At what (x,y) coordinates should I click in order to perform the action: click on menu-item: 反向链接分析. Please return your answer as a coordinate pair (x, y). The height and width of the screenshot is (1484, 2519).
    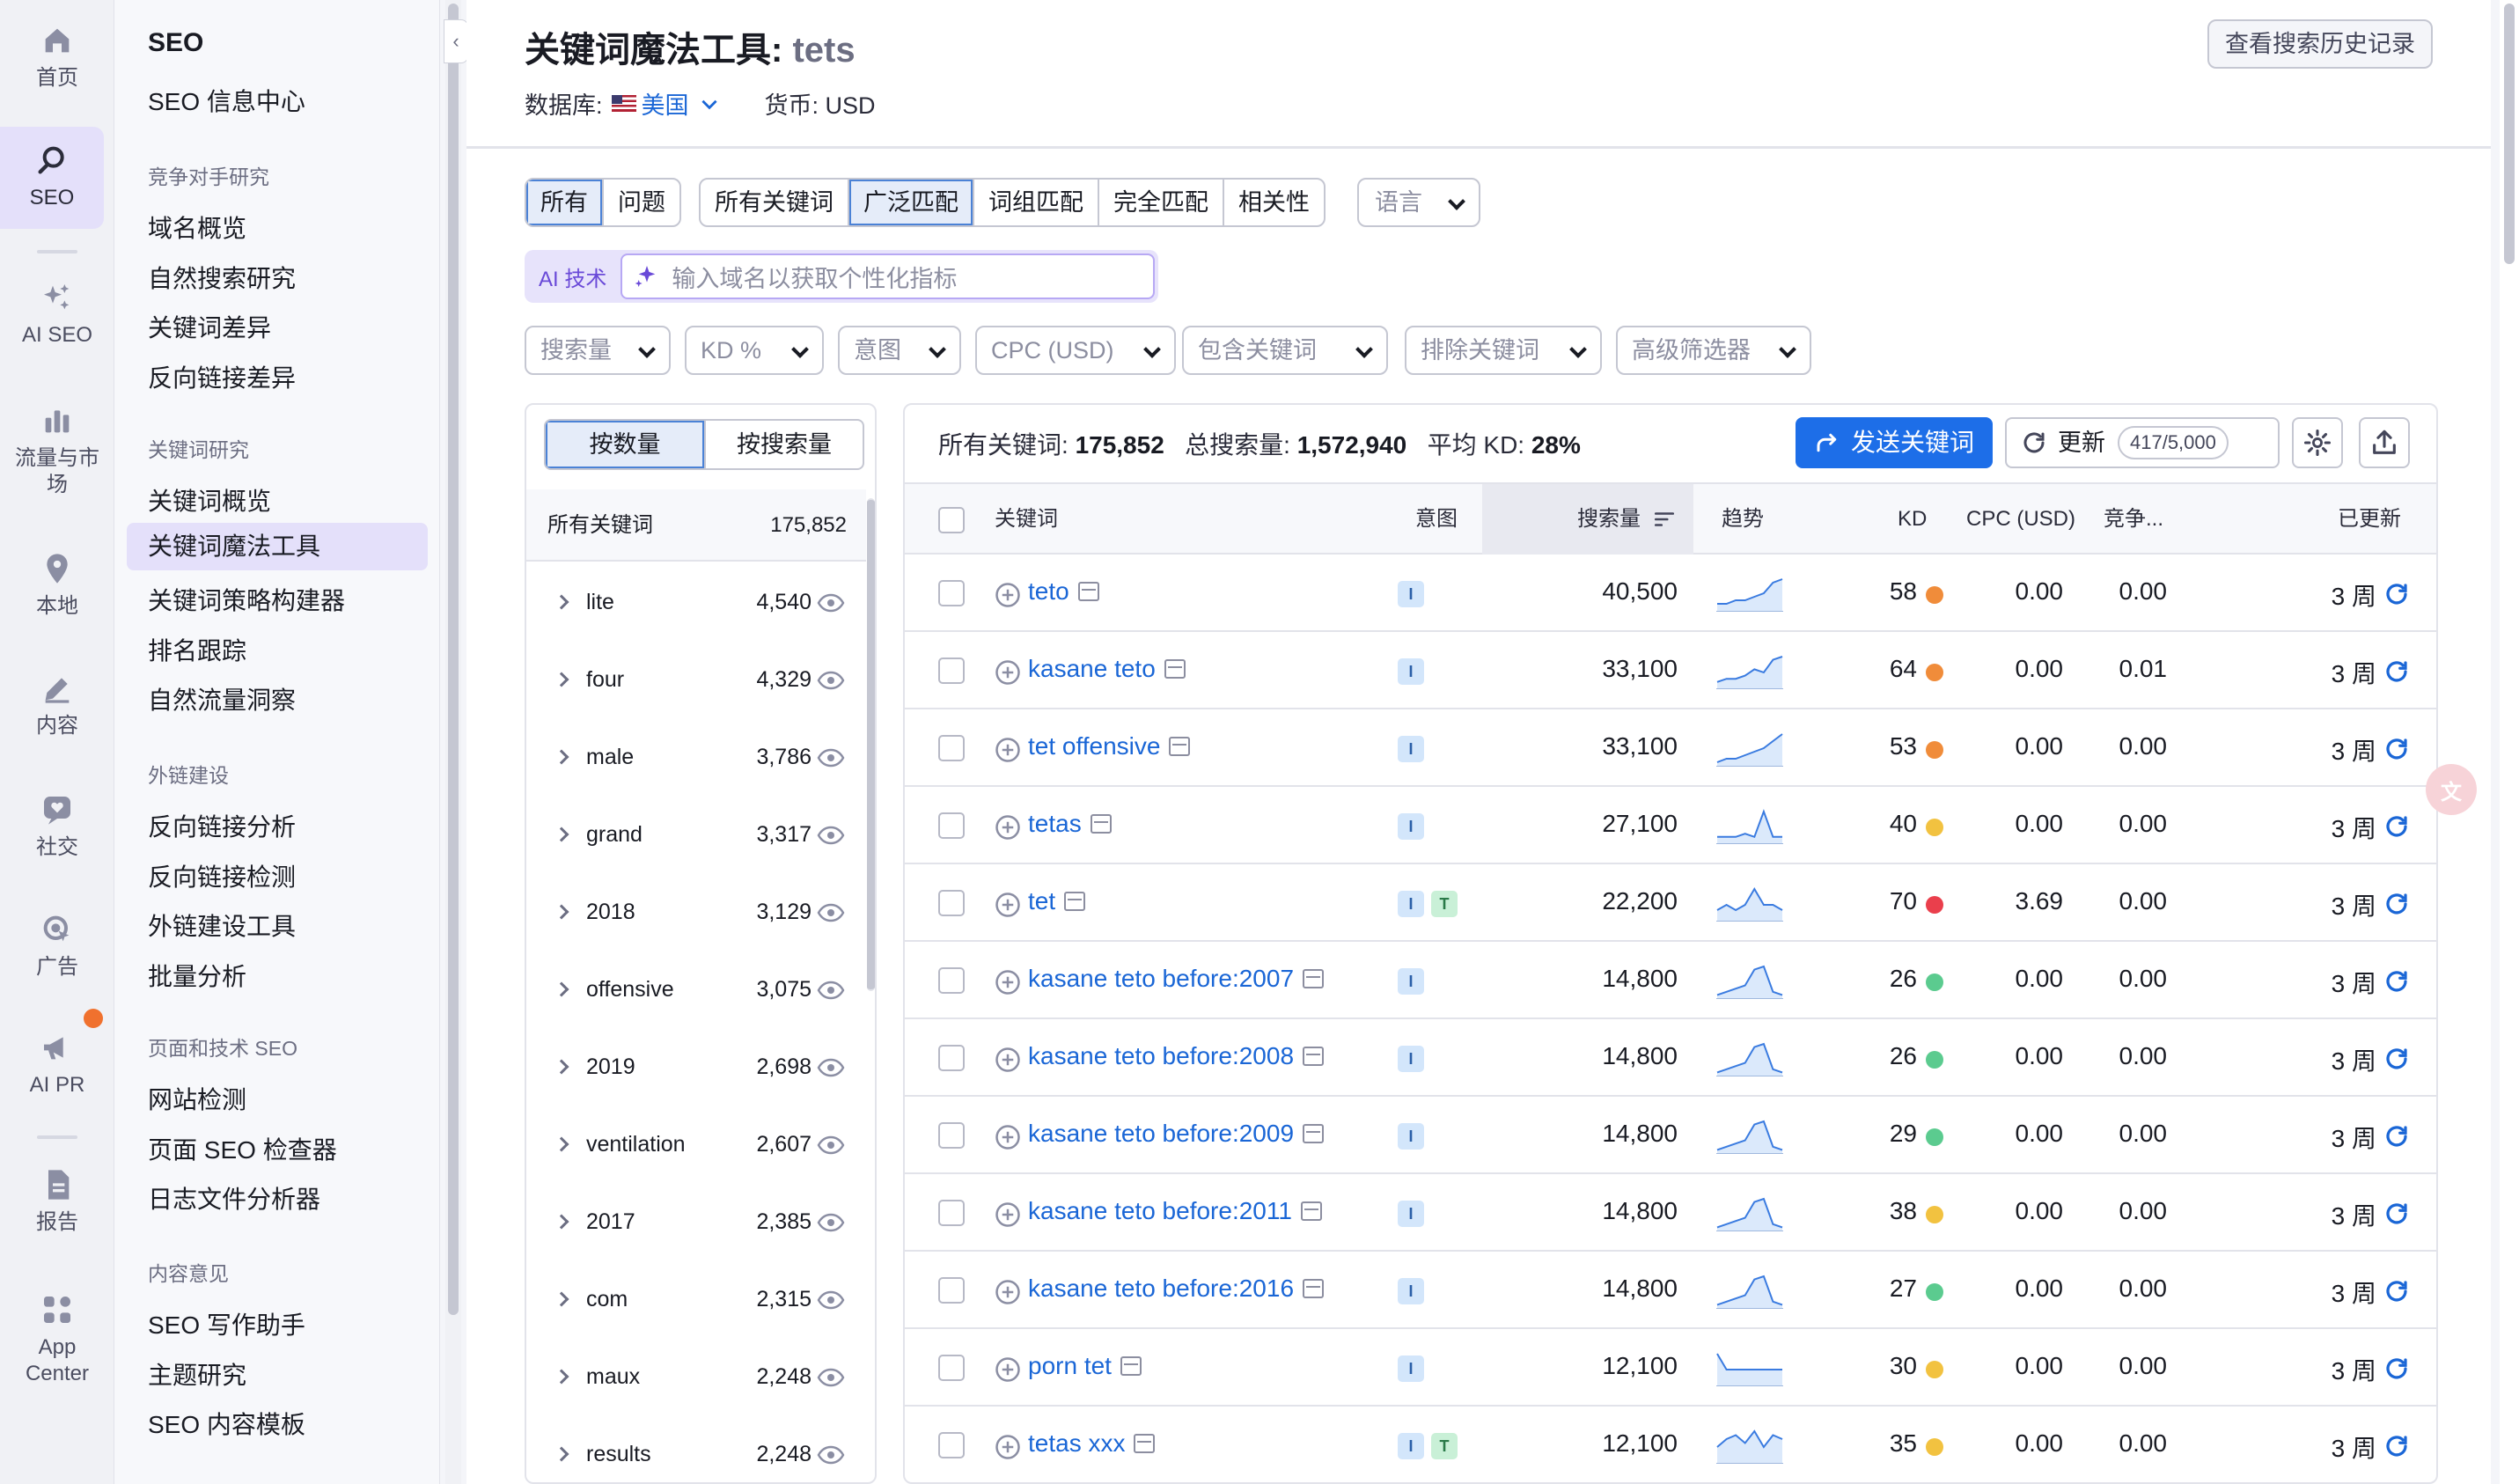
    Looking at the image, I should click on (222, 825).